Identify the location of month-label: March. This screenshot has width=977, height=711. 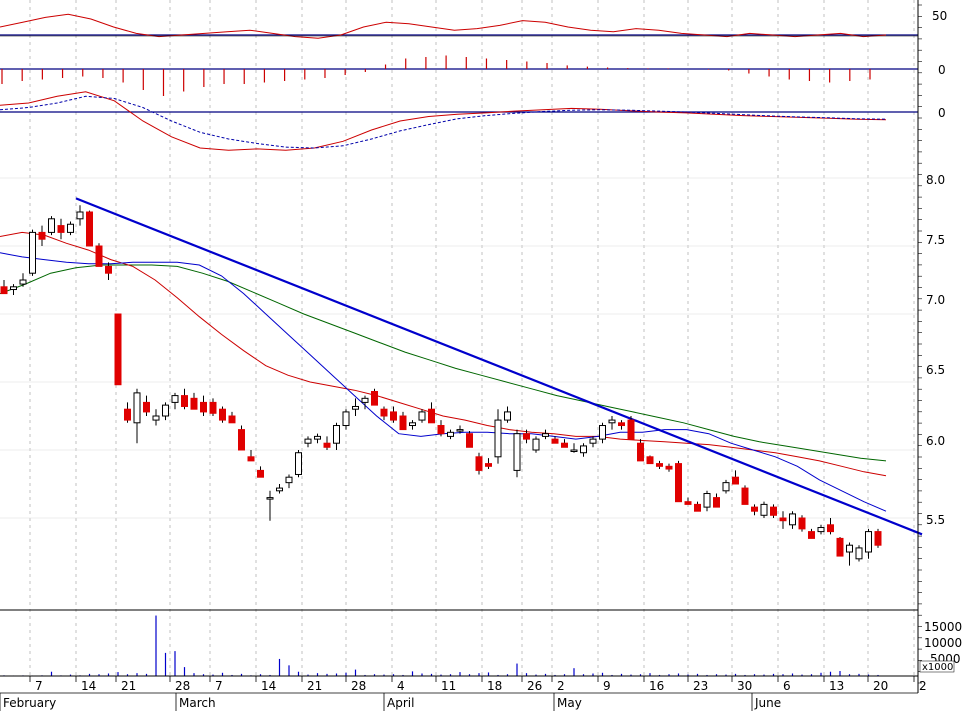
(197, 703).